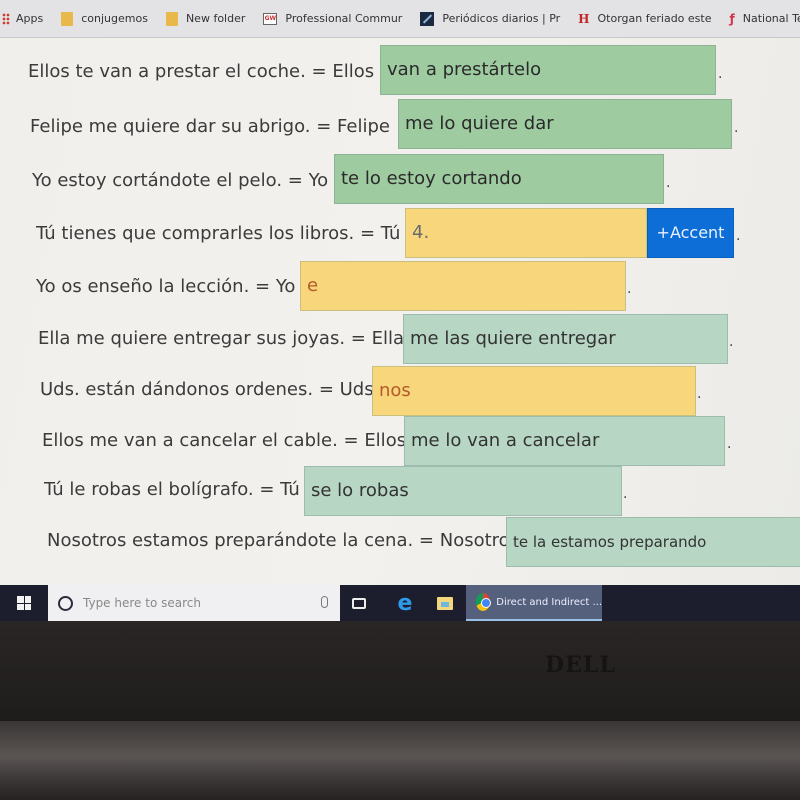 This screenshot has height=800, width=800. What do you see at coordinates (584, 18) in the screenshot?
I see `h-icon: H` at bounding box center [584, 18].